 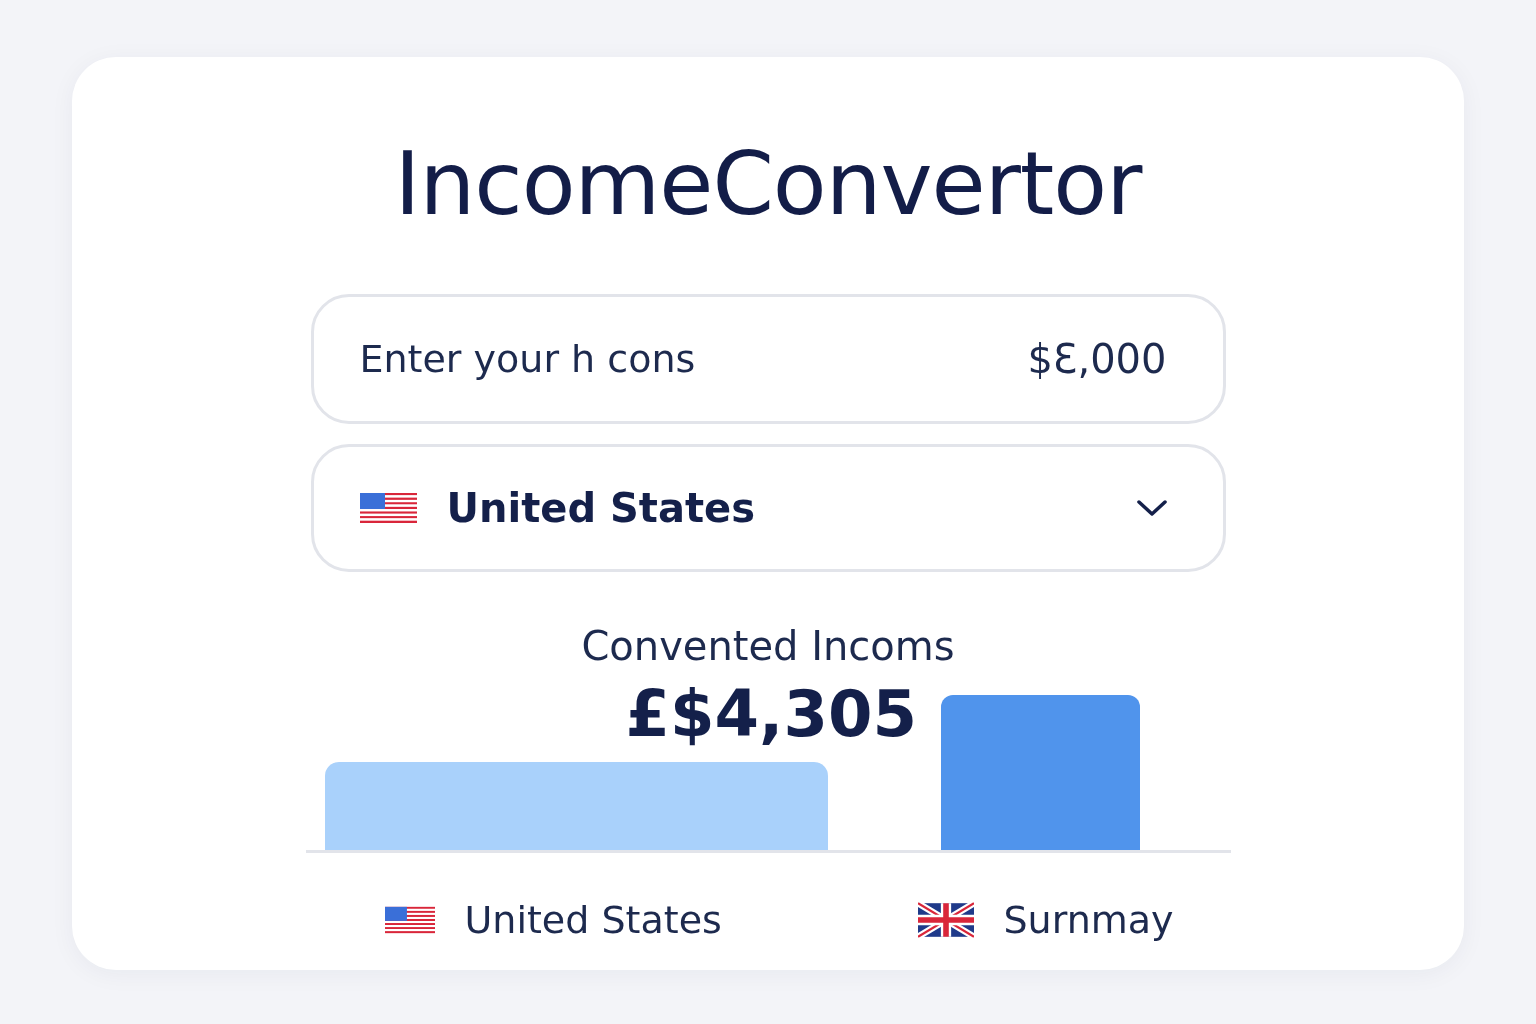 What do you see at coordinates (601, 508) in the screenshot?
I see `dropdown-value: United States` at bounding box center [601, 508].